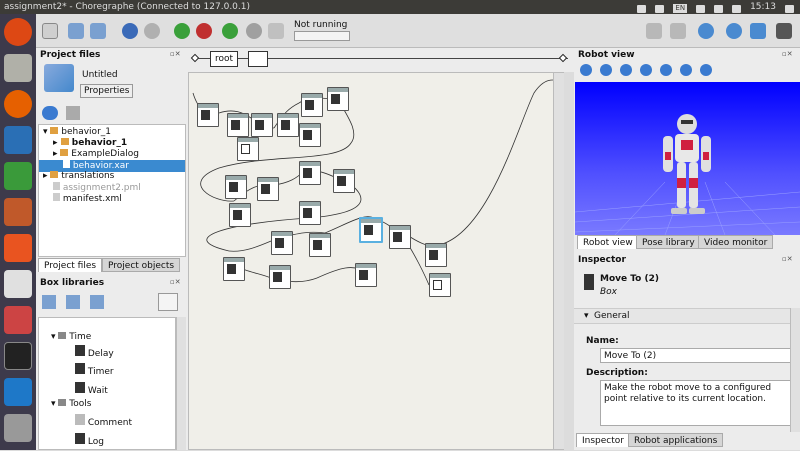  Describe the element at coordinates (706, 31) in the screenshot. I see `wake-up-icon` at that location.